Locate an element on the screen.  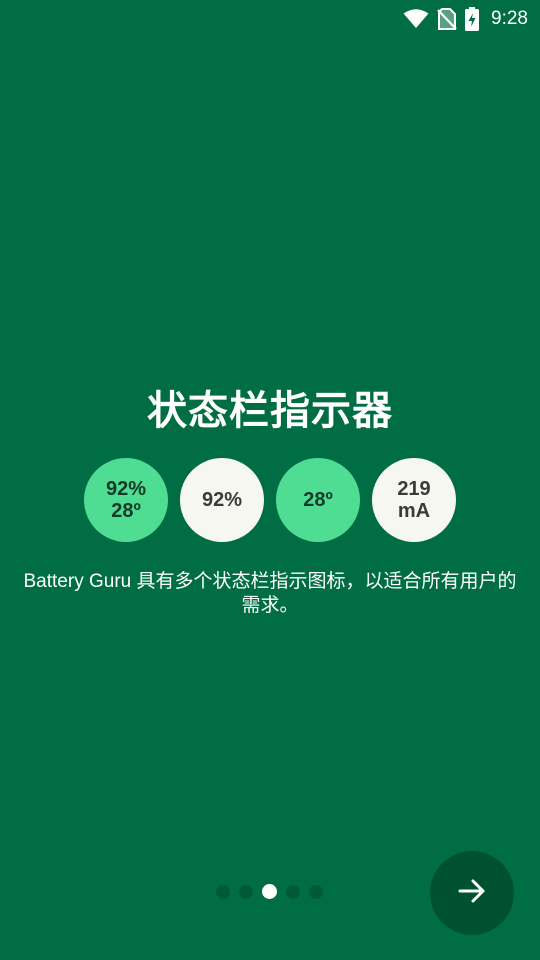
page-title: 状态栏指示器 is located at coordinates (270, 411).